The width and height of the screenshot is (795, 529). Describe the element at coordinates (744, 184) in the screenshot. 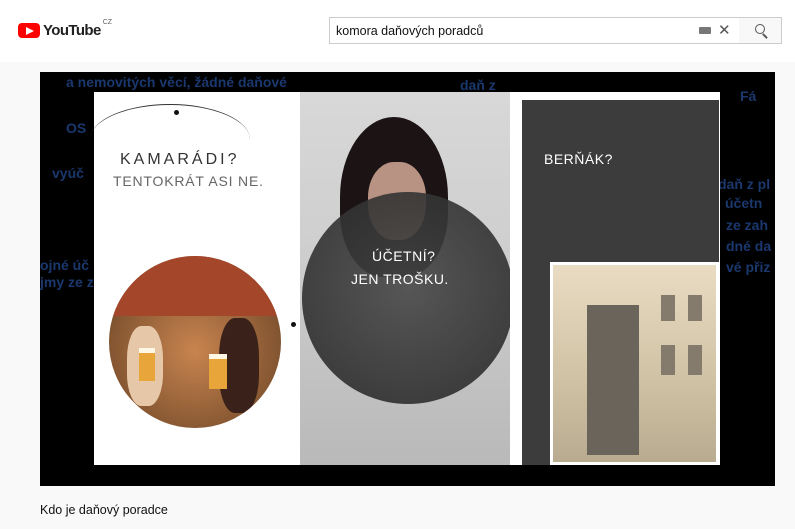

I see `bg-text-line: daň z pl` at that location.